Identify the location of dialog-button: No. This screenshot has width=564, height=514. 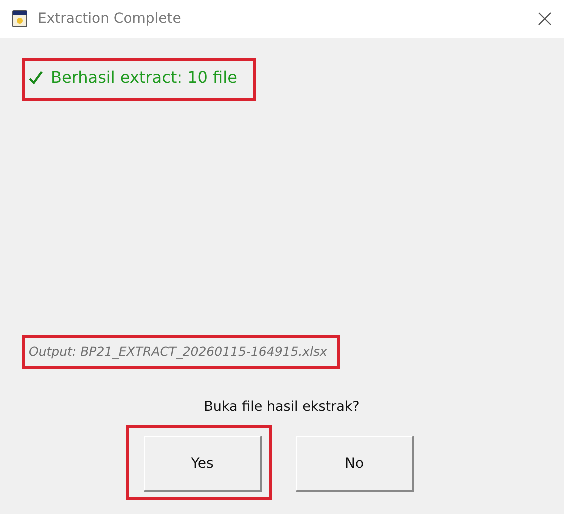
(355, 464).